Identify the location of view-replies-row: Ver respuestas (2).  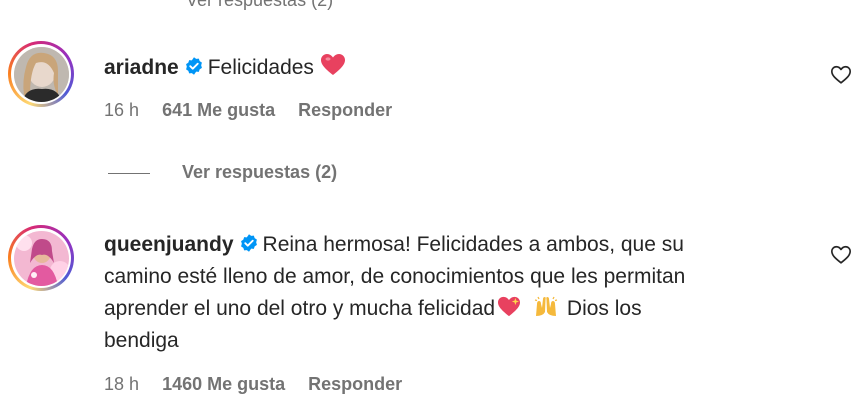
(222, 172).